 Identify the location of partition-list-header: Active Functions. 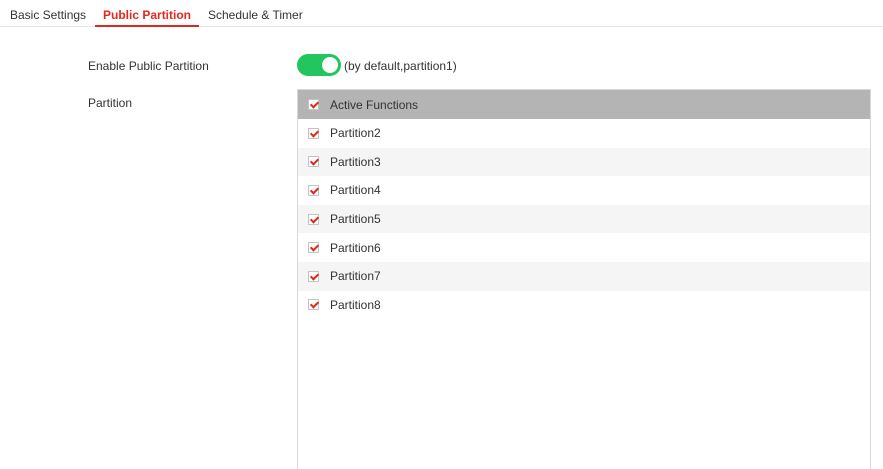
(584, 104).